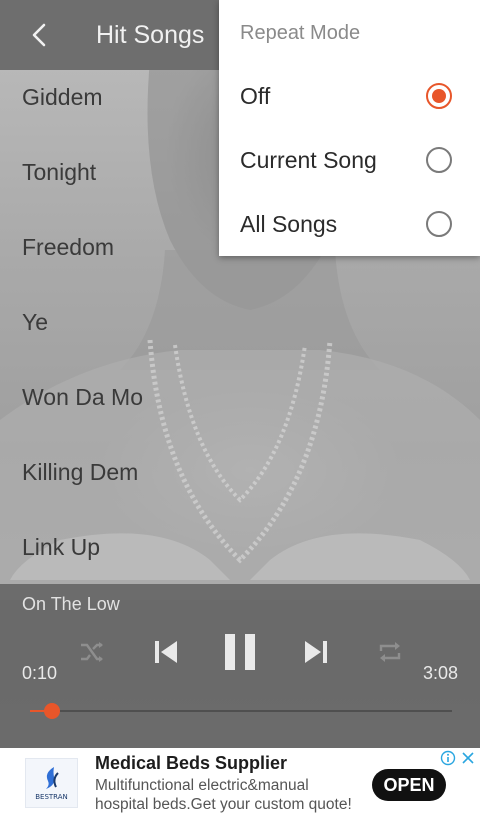 The image size is (480, 815). I want to click on close-icon, so click(468, 758).